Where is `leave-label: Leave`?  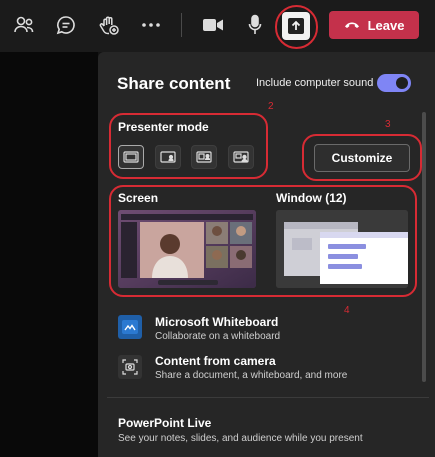 leave-label: Leave is located at coordinates (386, 25).